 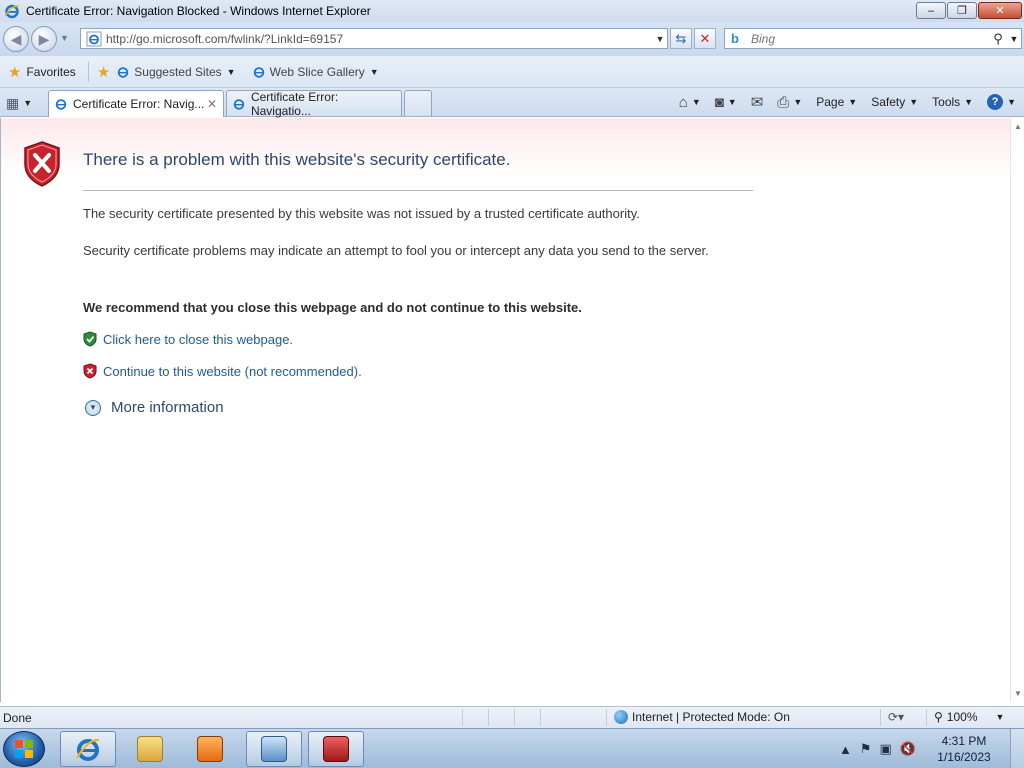 I want to click on quick-tabs-button: ▦ ▼, so click(x=25, y=103).